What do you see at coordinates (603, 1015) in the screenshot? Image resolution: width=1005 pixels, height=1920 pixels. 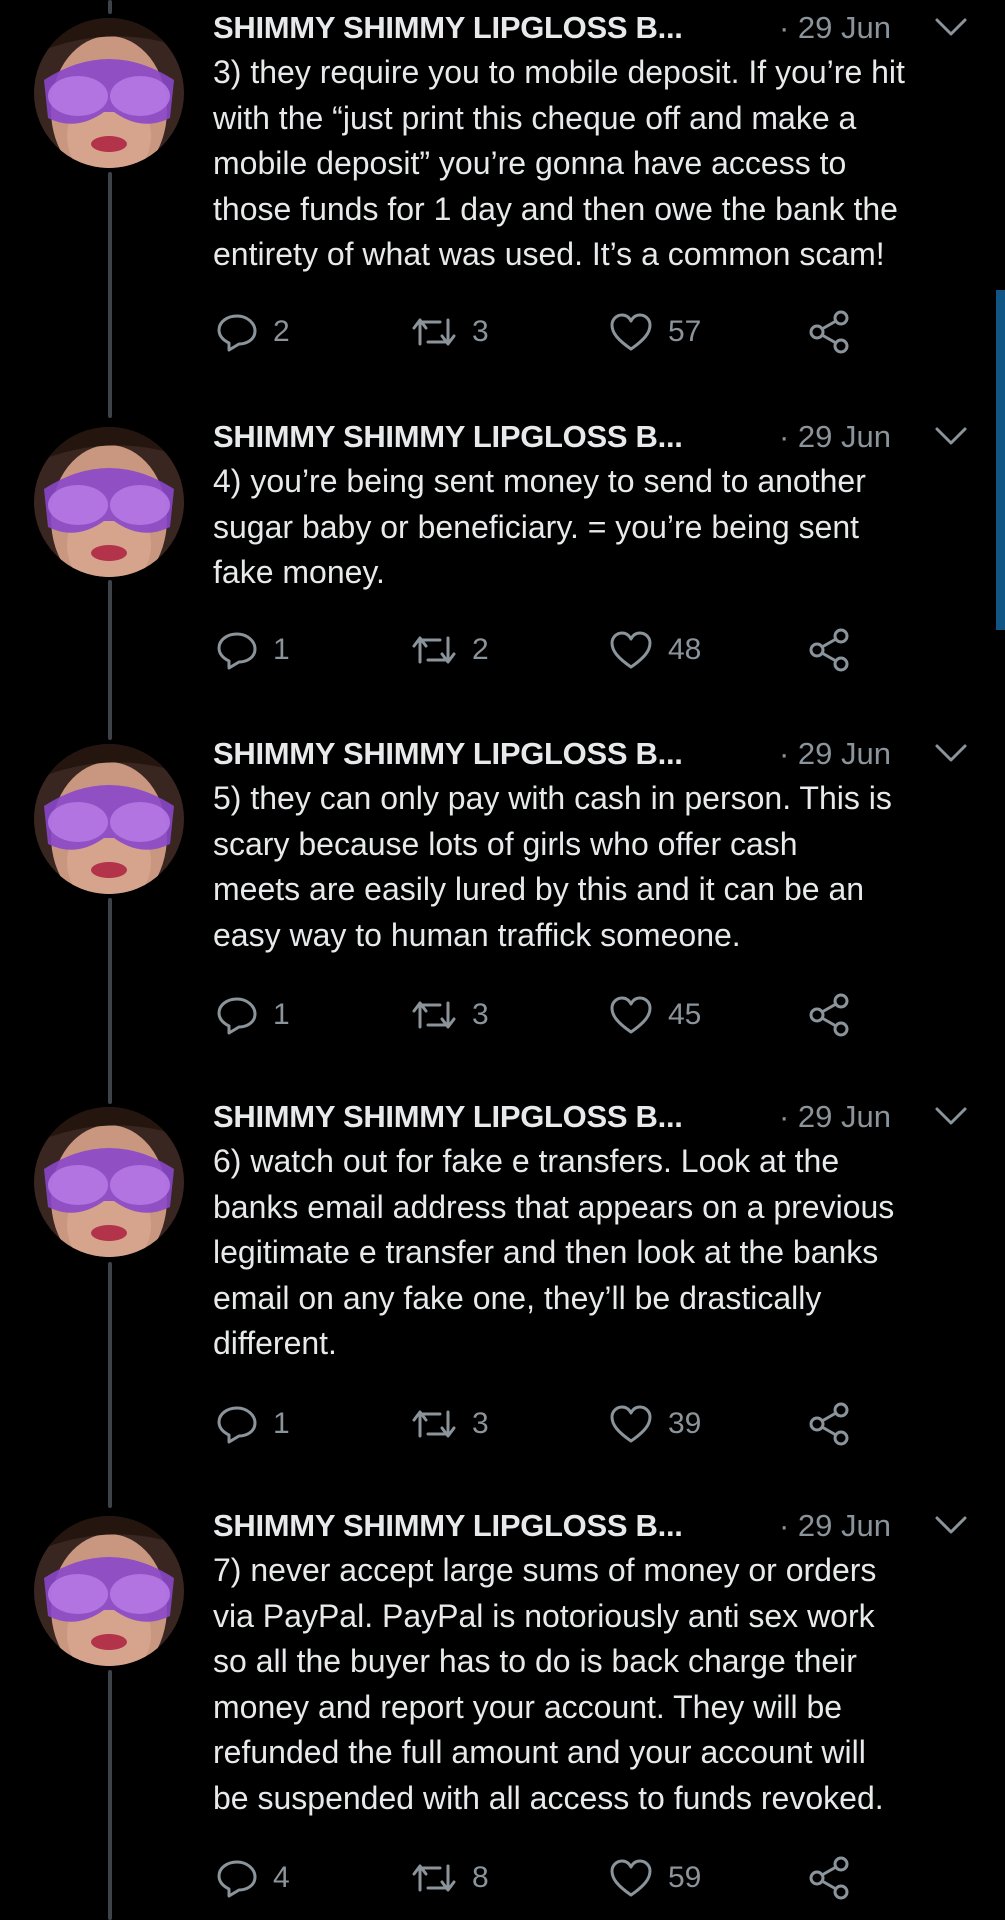 I see `action-bar: 1 3 45` at bounding box center [603, 1015].